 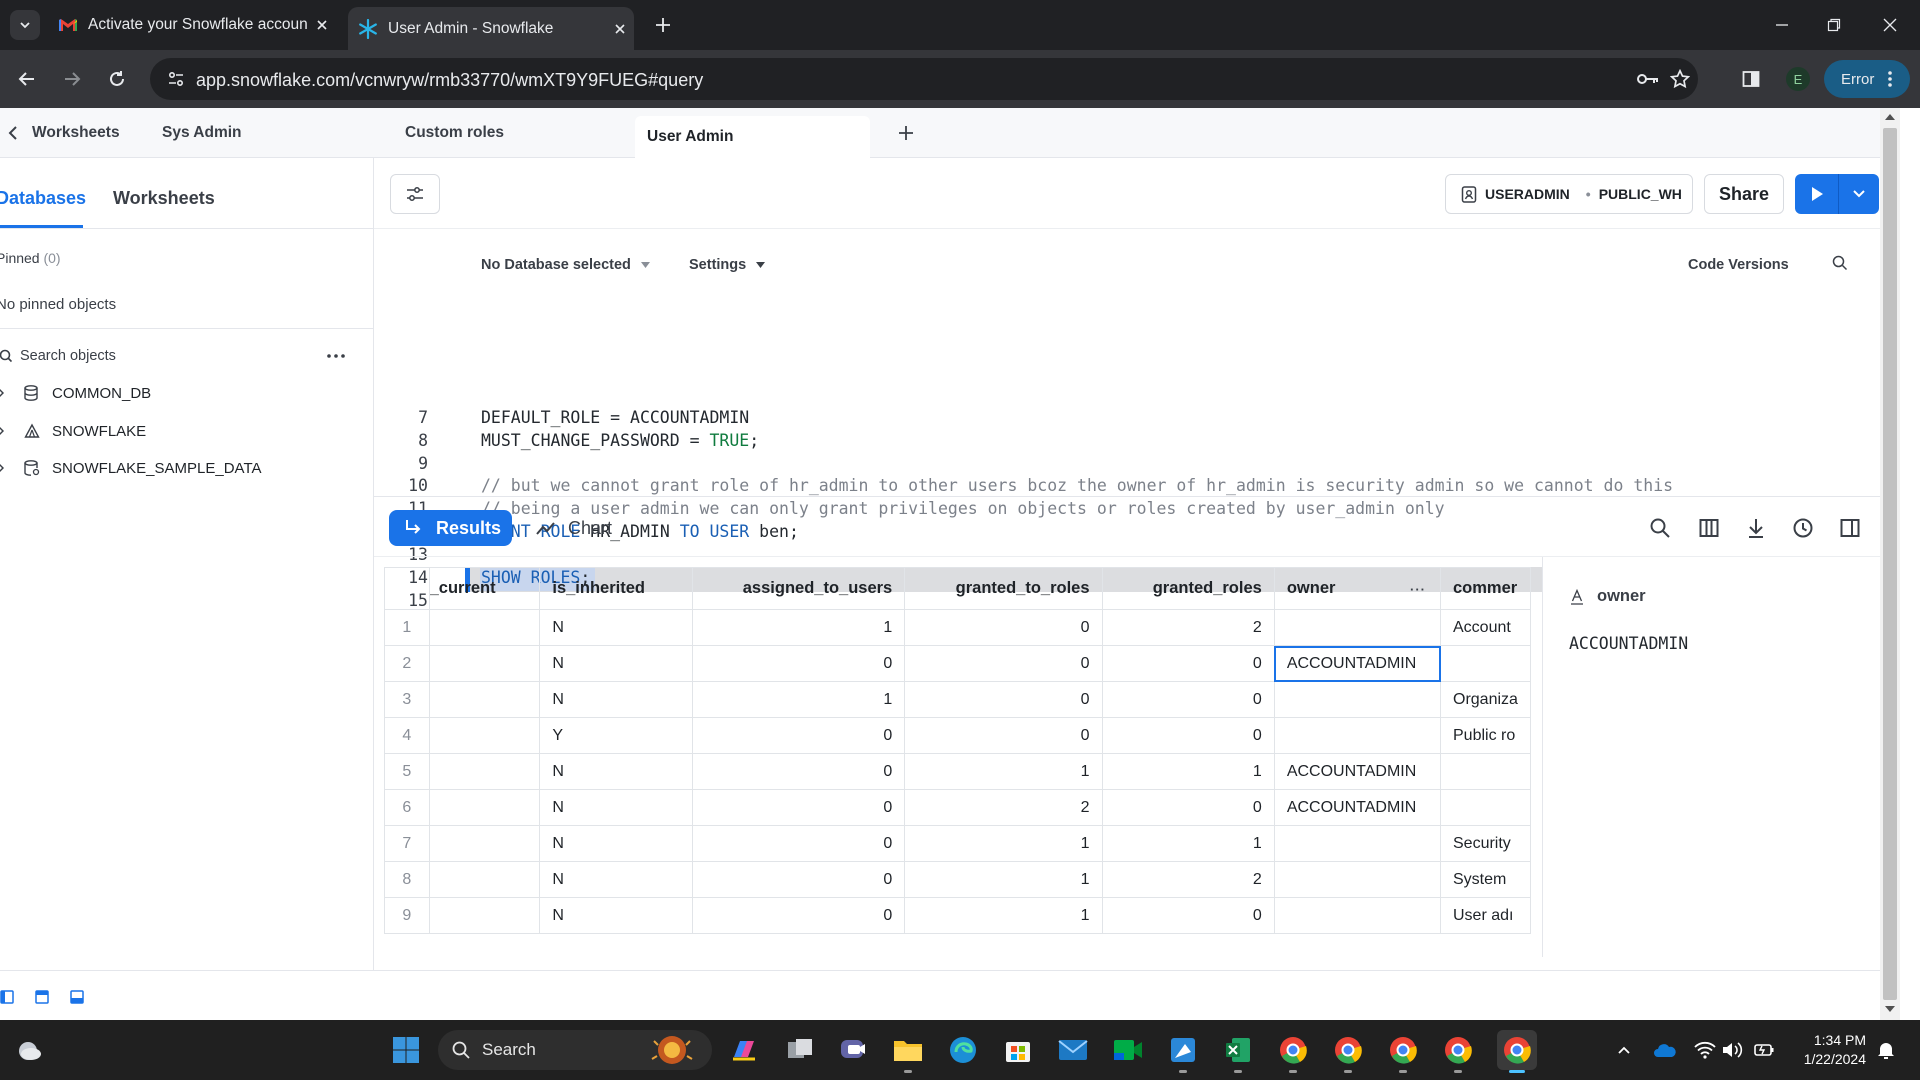 I want to click on profile-avatar: E, so click(x=1798, y=79).